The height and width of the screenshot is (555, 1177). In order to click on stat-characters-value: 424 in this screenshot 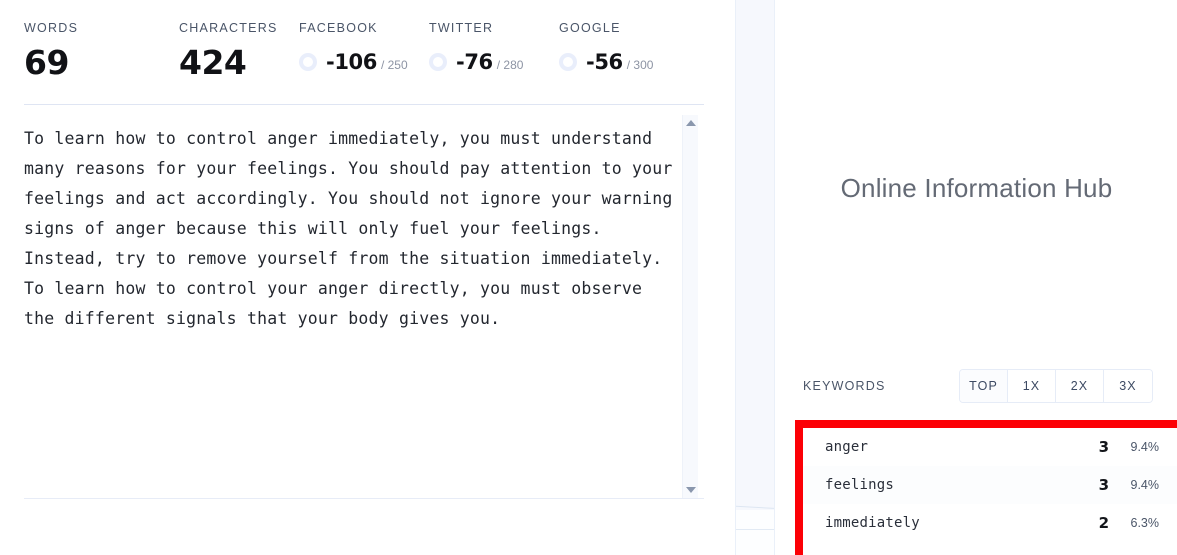, I will do `click(213, 62)`.